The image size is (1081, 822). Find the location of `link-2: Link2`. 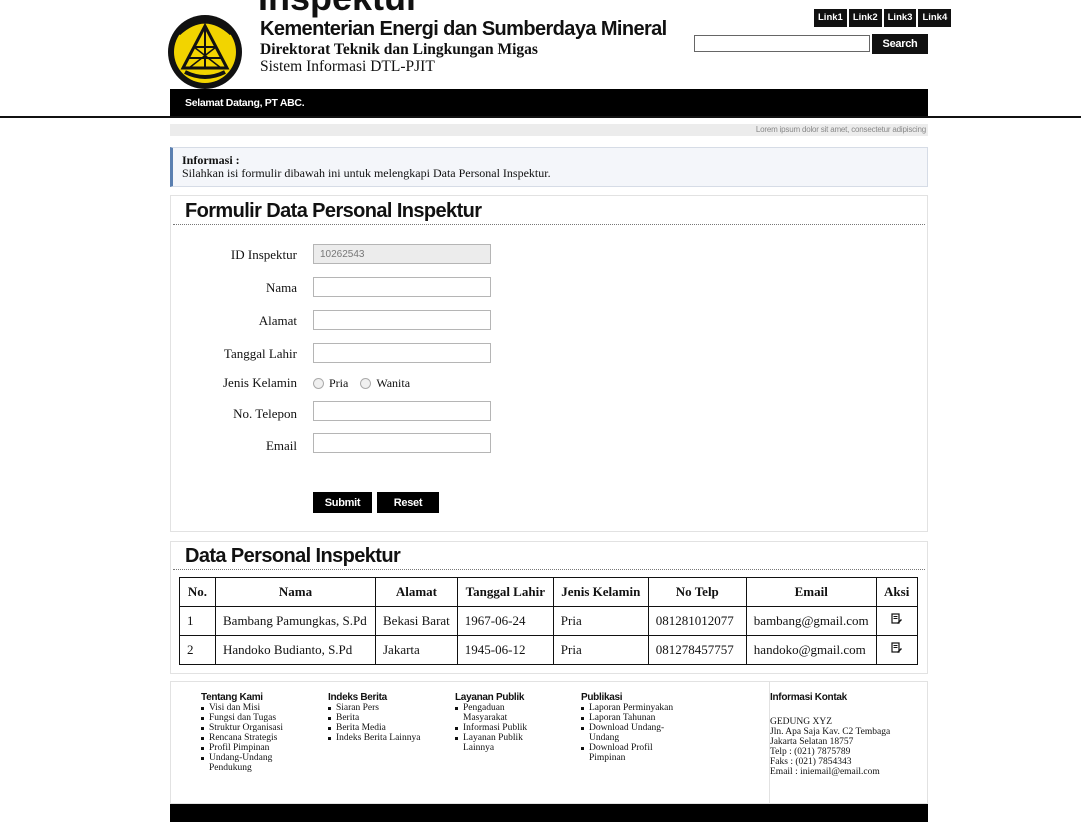

link-2: Link2 is located at coordinates (865, 18).